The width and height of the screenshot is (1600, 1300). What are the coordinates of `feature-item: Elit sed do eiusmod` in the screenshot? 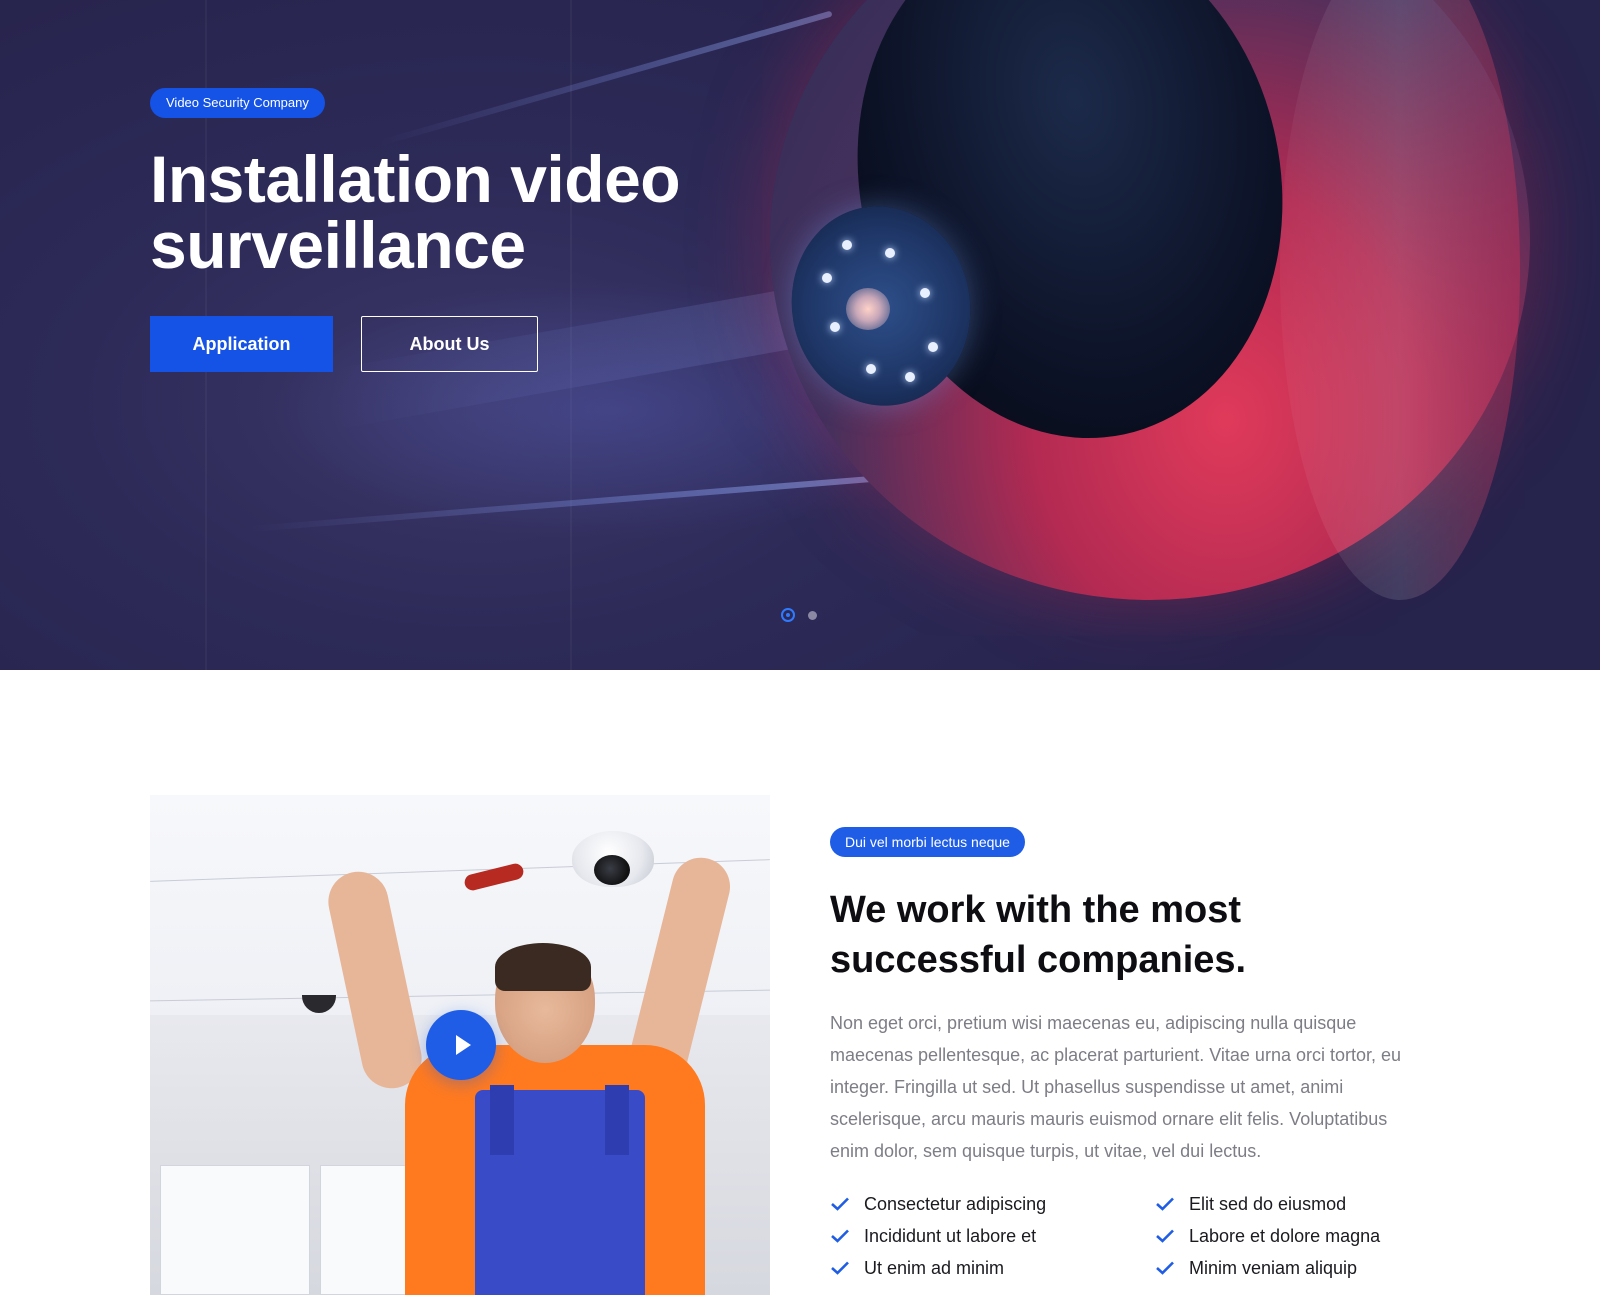 It's located at (1250, 1204).